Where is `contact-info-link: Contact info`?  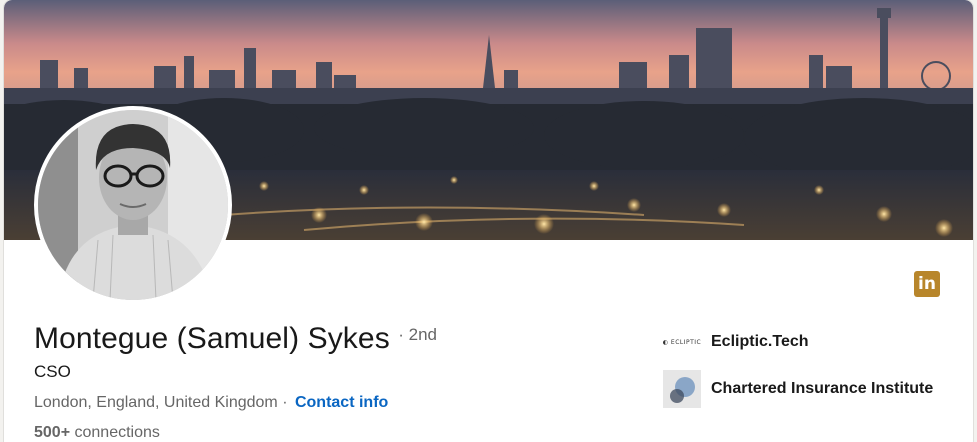 contact-info-link: Contact info is located at coordinates (341, 402).